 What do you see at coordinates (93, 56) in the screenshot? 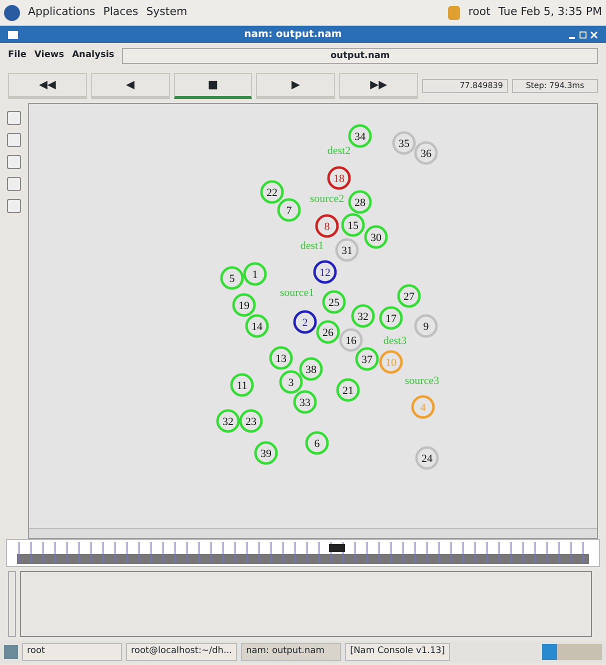
I see `menu-item: Analysis` at bounding box center [93, 56].